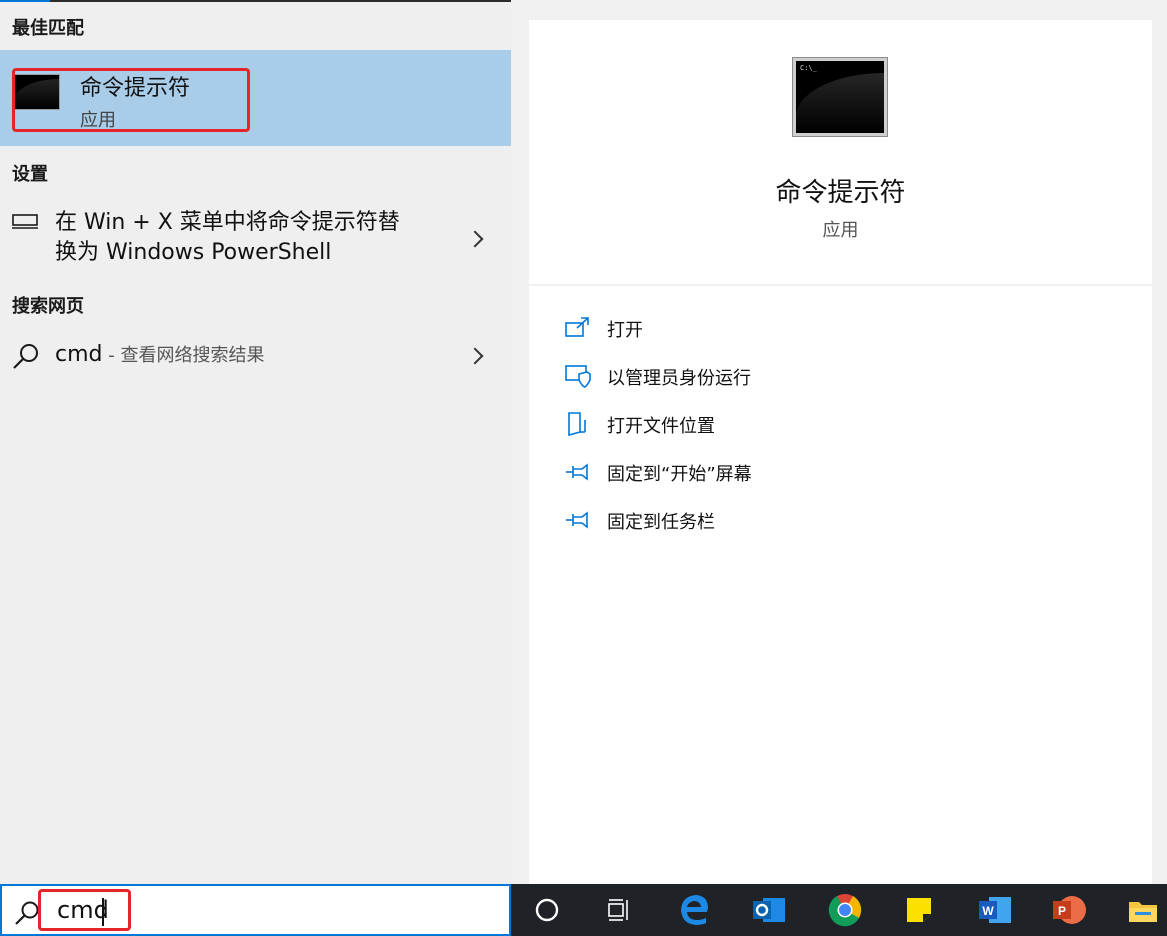  What do you see at coordinates (30, 174) in the screenshot?
I see `section-settings: 设置` at bounding box center [30, 174].